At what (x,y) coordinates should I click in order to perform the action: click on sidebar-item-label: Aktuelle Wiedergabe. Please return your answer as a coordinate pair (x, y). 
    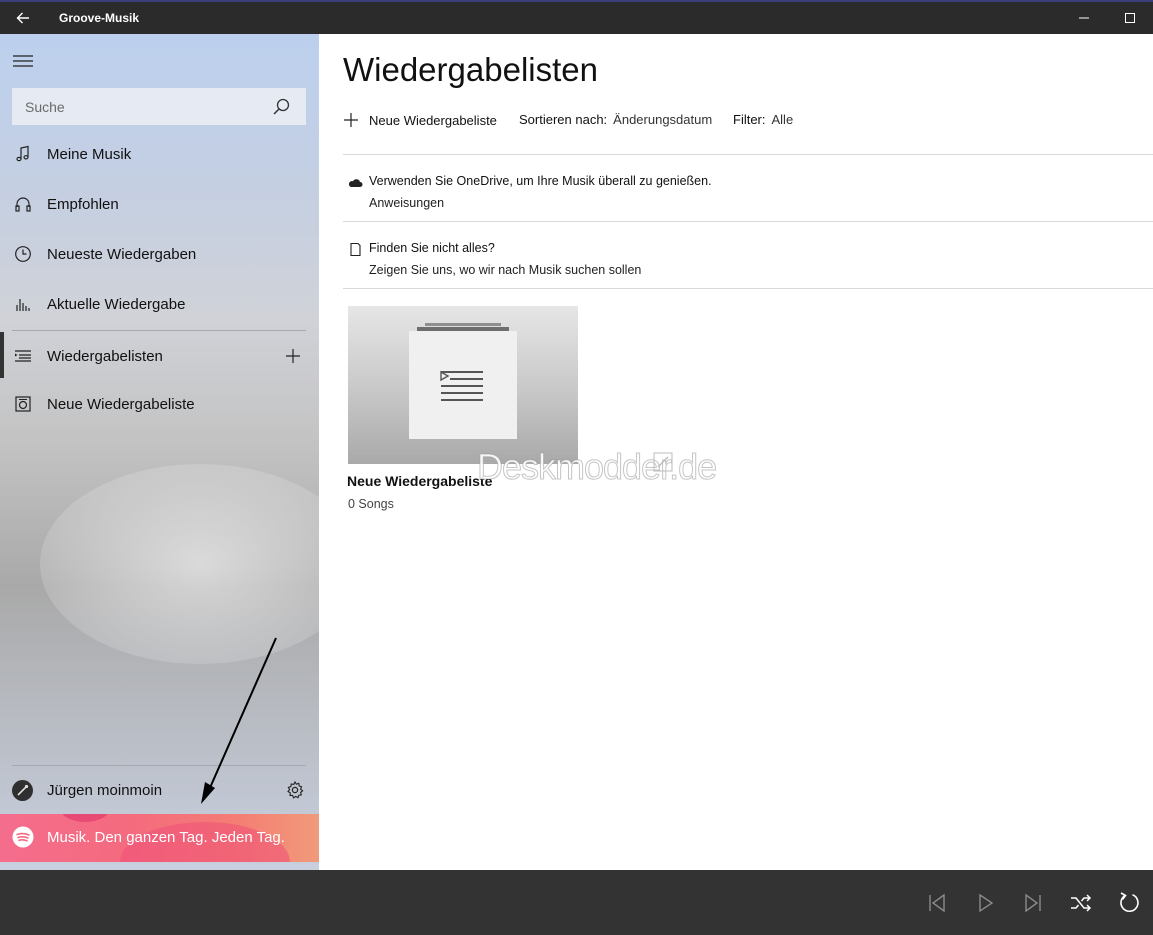
    Looking at the image, I should click on (116, 304).